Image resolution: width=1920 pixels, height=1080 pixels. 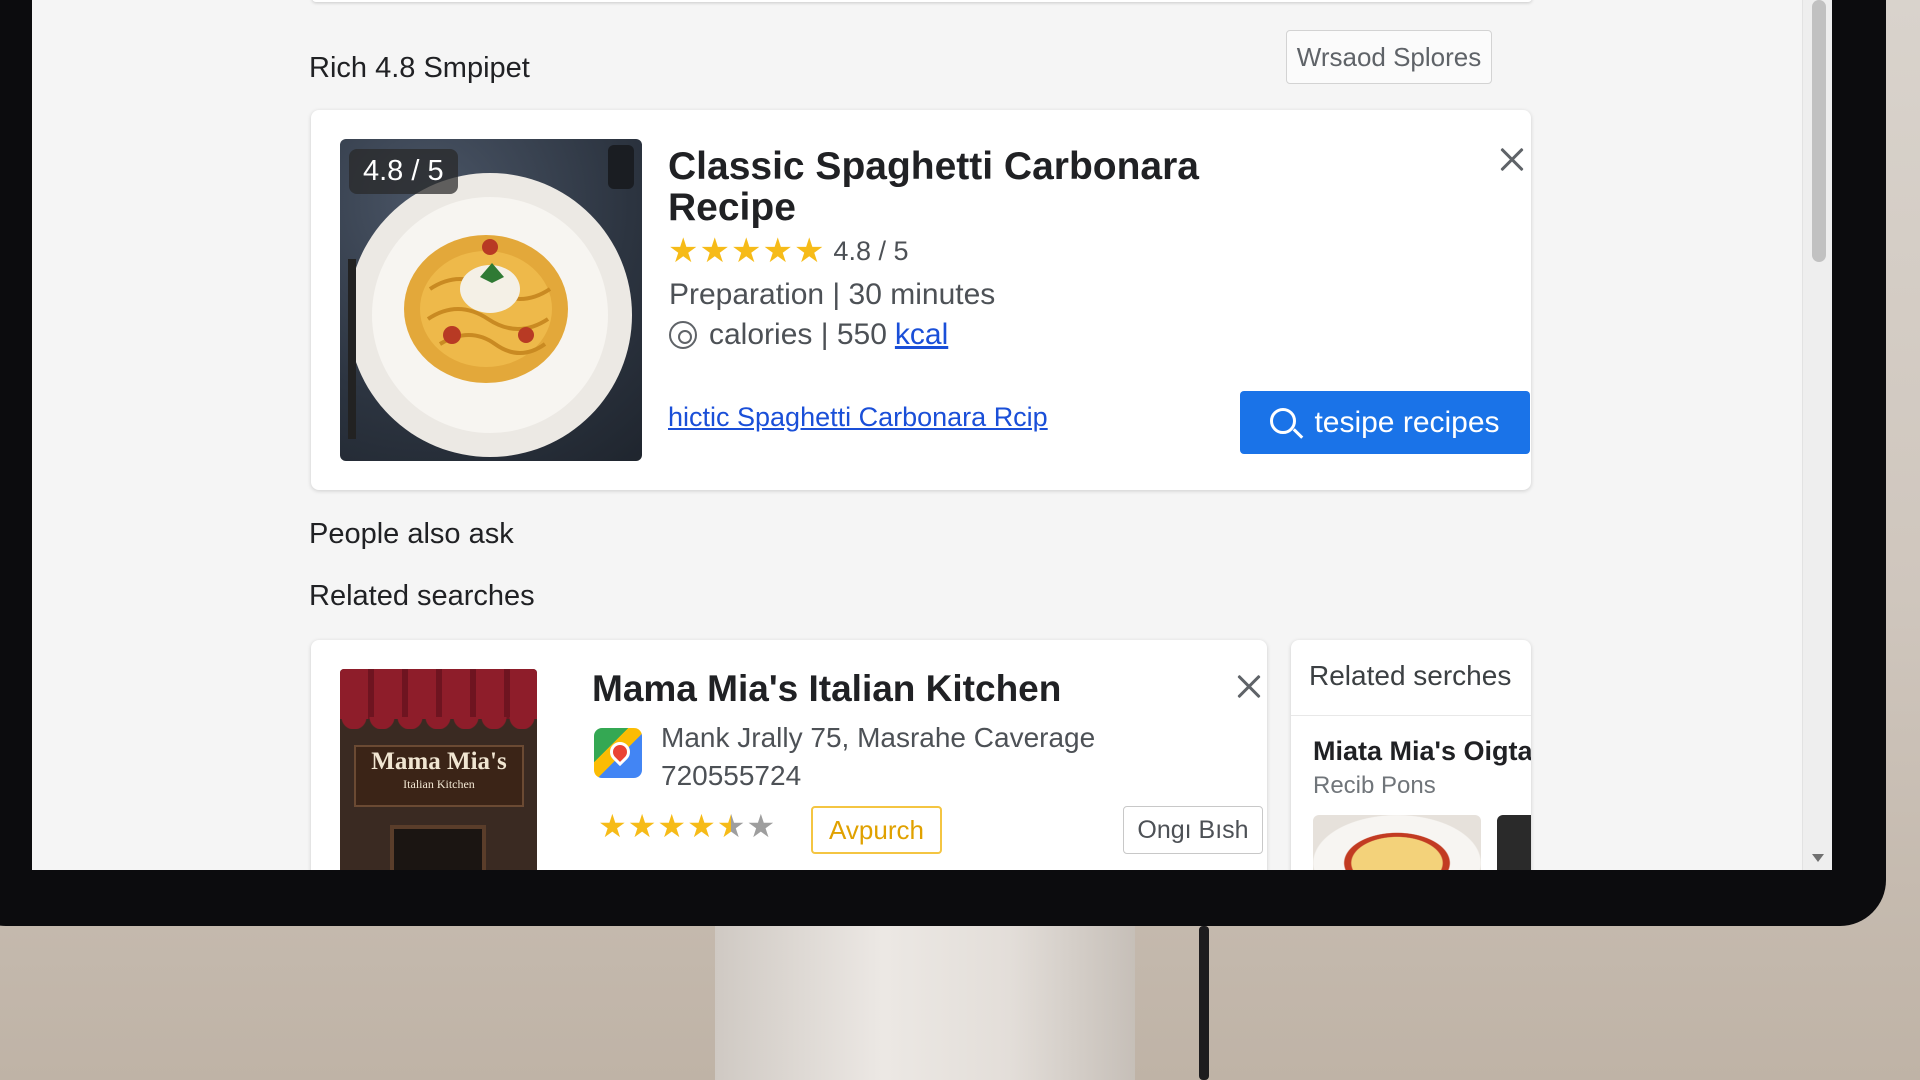 I want to click on scroll-down-icon, so click(x=1818, y=858).